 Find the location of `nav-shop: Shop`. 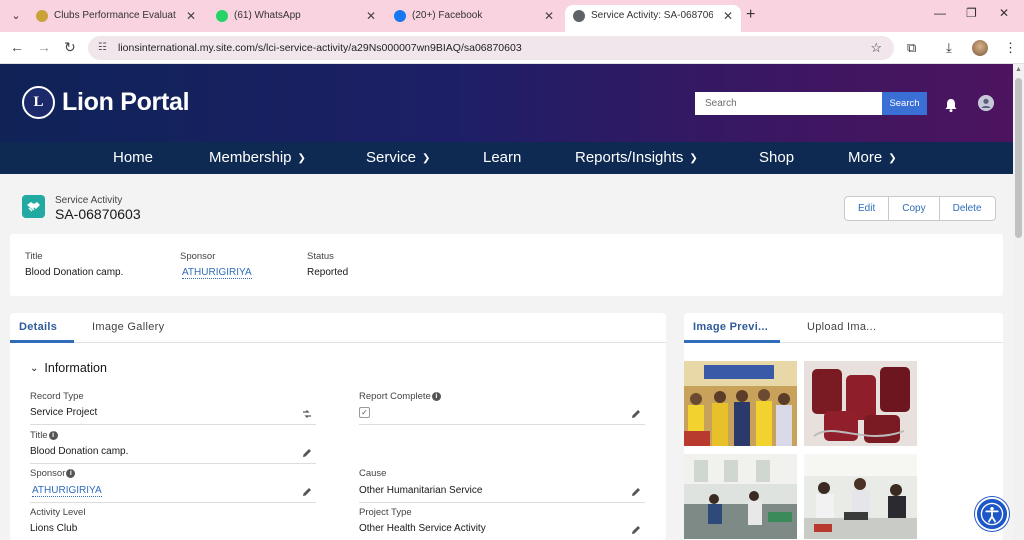

nav-shop: Shop is located at coordinates (776, 158).